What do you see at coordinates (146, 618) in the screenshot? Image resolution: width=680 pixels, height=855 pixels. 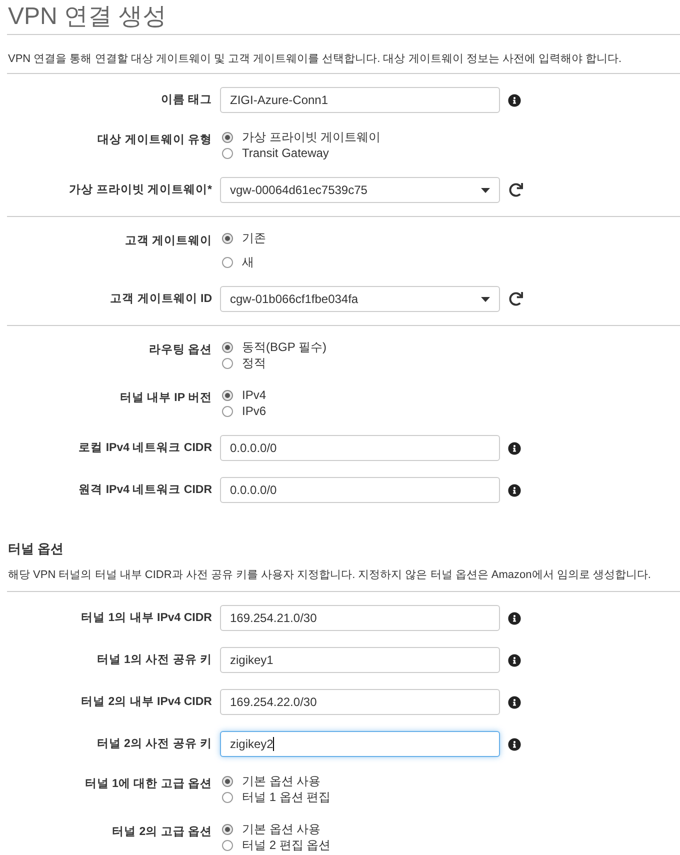 I see `field-label: 터널 1의 내부 IPv4 CIDR` at bounding box center [146, 618].